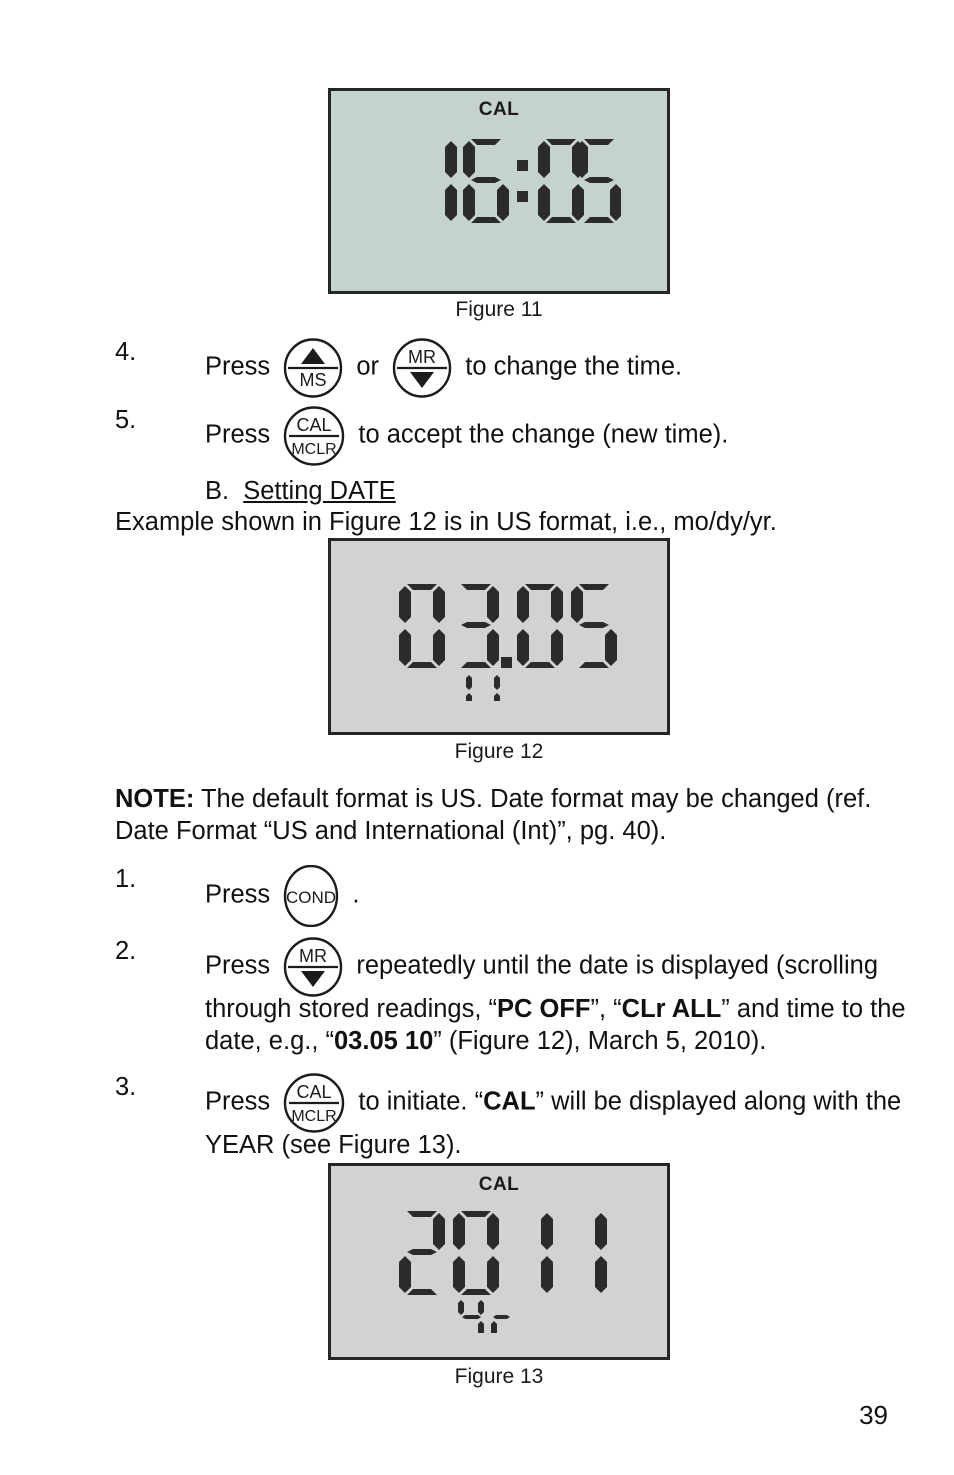  Describe the element at coordinates (421, 1101) in the screenshot. I see `step-3-tail-a: to initiate. “` at that location.